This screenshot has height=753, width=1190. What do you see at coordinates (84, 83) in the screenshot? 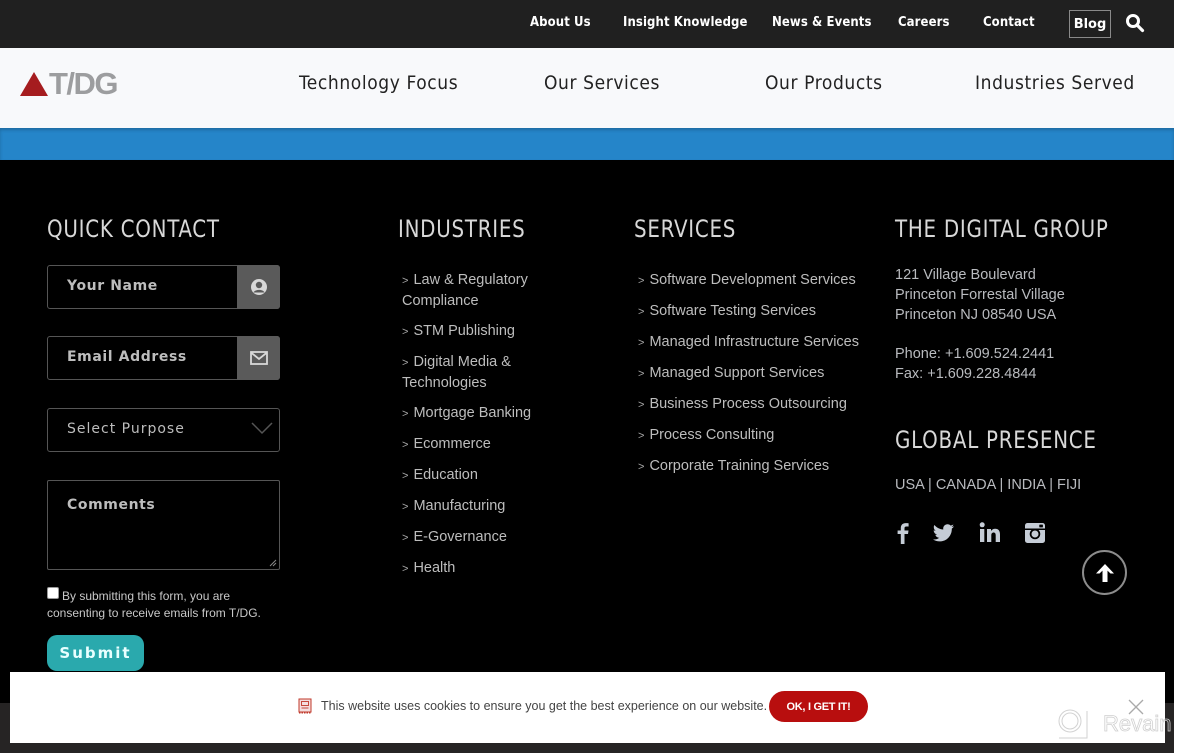
I see `logo-text: T/DG` at bounding box center [84, 83].